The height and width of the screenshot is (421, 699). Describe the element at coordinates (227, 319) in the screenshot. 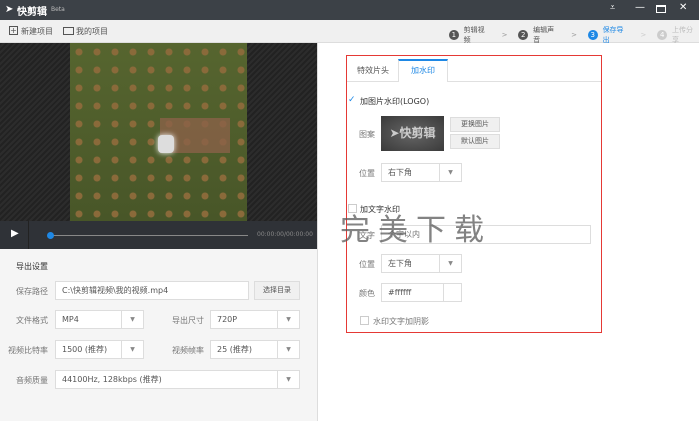

I see `size-value: 720P` at that location.